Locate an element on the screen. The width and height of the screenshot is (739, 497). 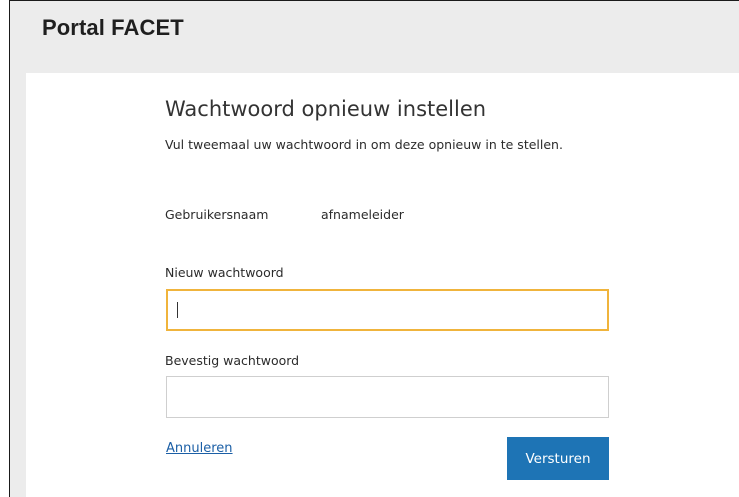
confirm-password-label: Bevestig wachtwoord is located at coordinates (232, 360).